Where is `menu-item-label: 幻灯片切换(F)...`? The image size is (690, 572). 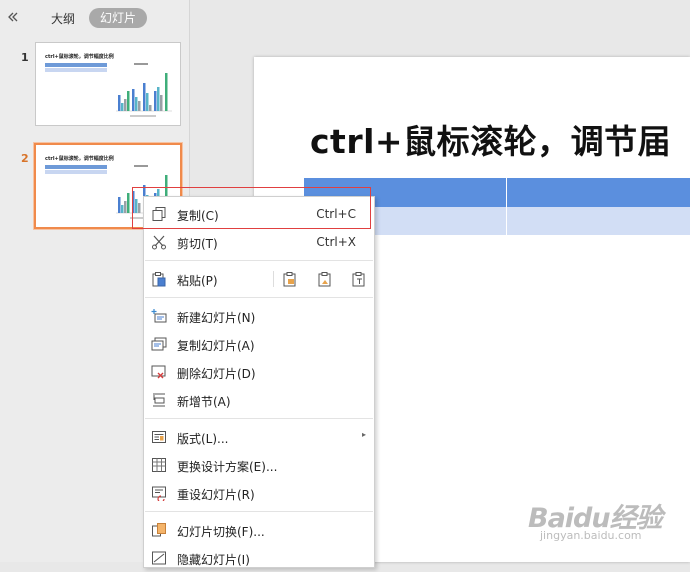 menu-item-label: 幻灯片切换(F)... is located at coordinates (221, 532).